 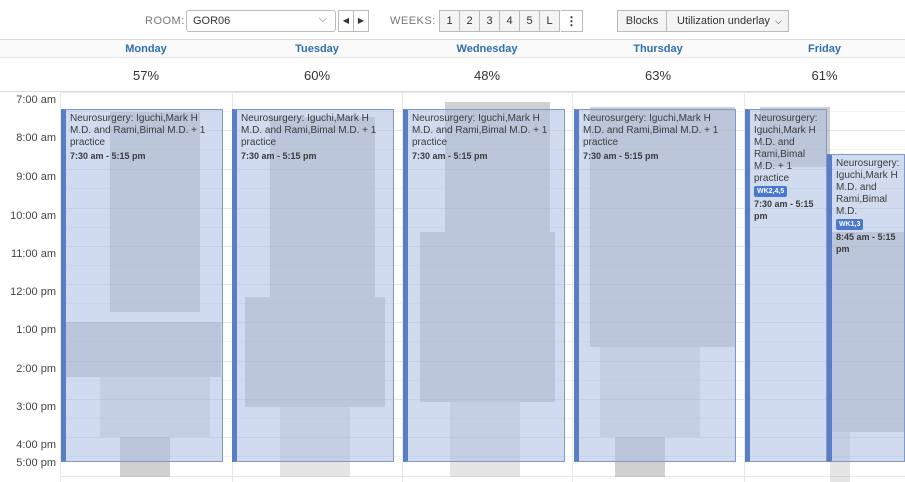 I want to click on time-label: 3:00 pm, so click(x=36, y=407).